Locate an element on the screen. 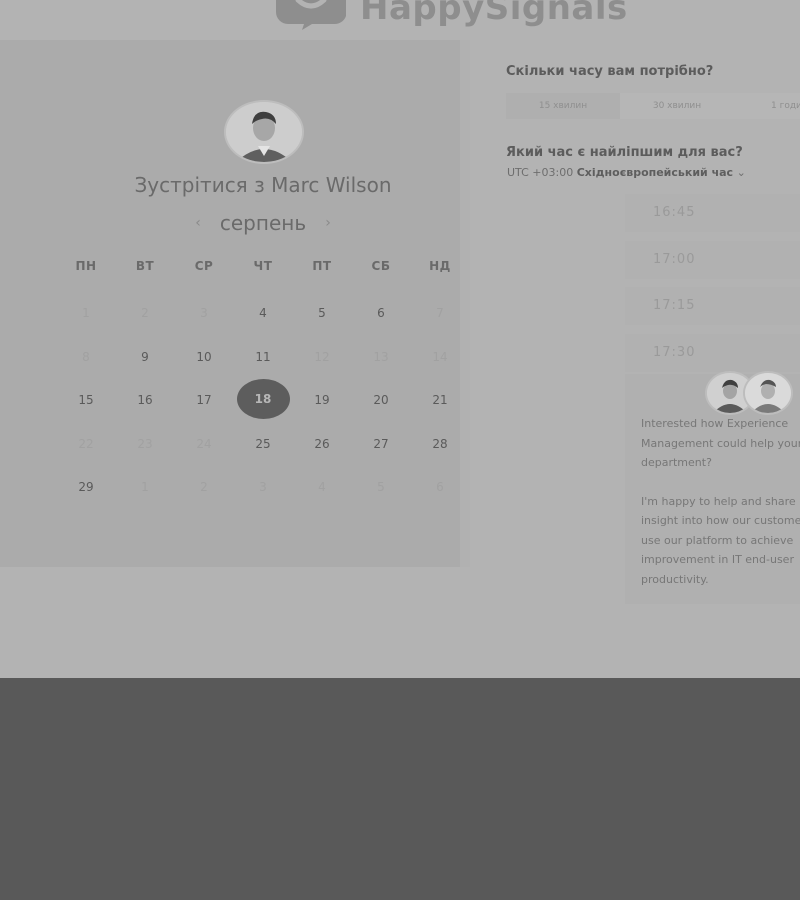 The width and height of the screenshot is (800, 900). calendar-day: 17 is located at coordinates (204, 400).